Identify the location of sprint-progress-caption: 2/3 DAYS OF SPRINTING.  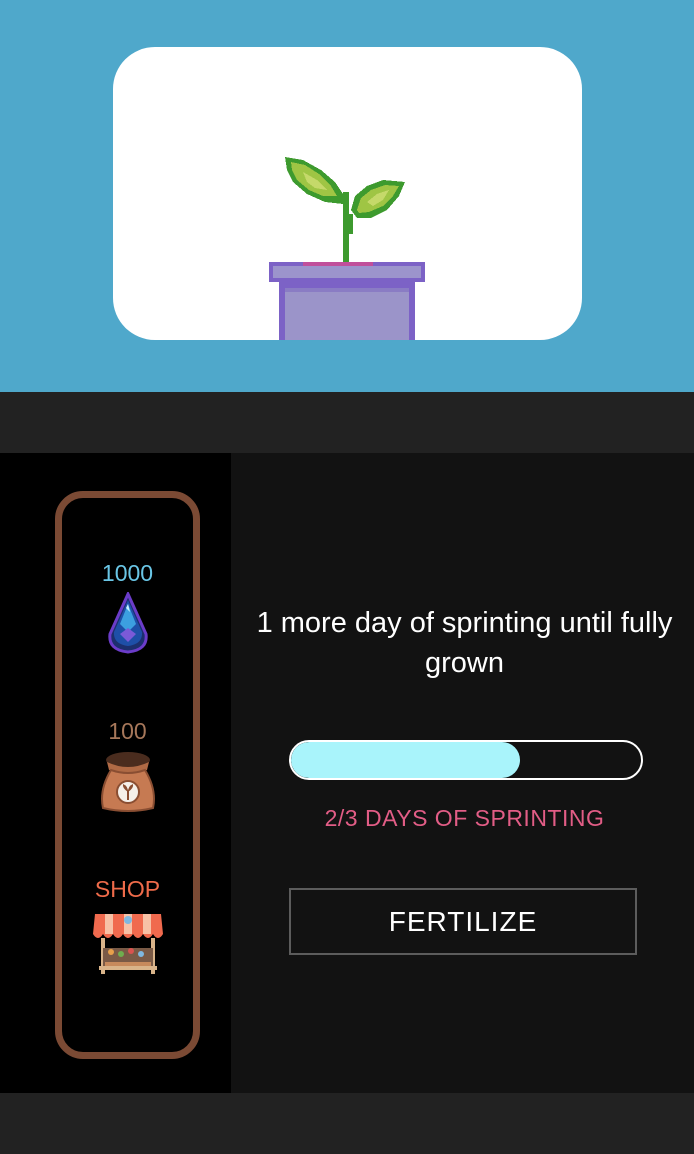
(464, 818).